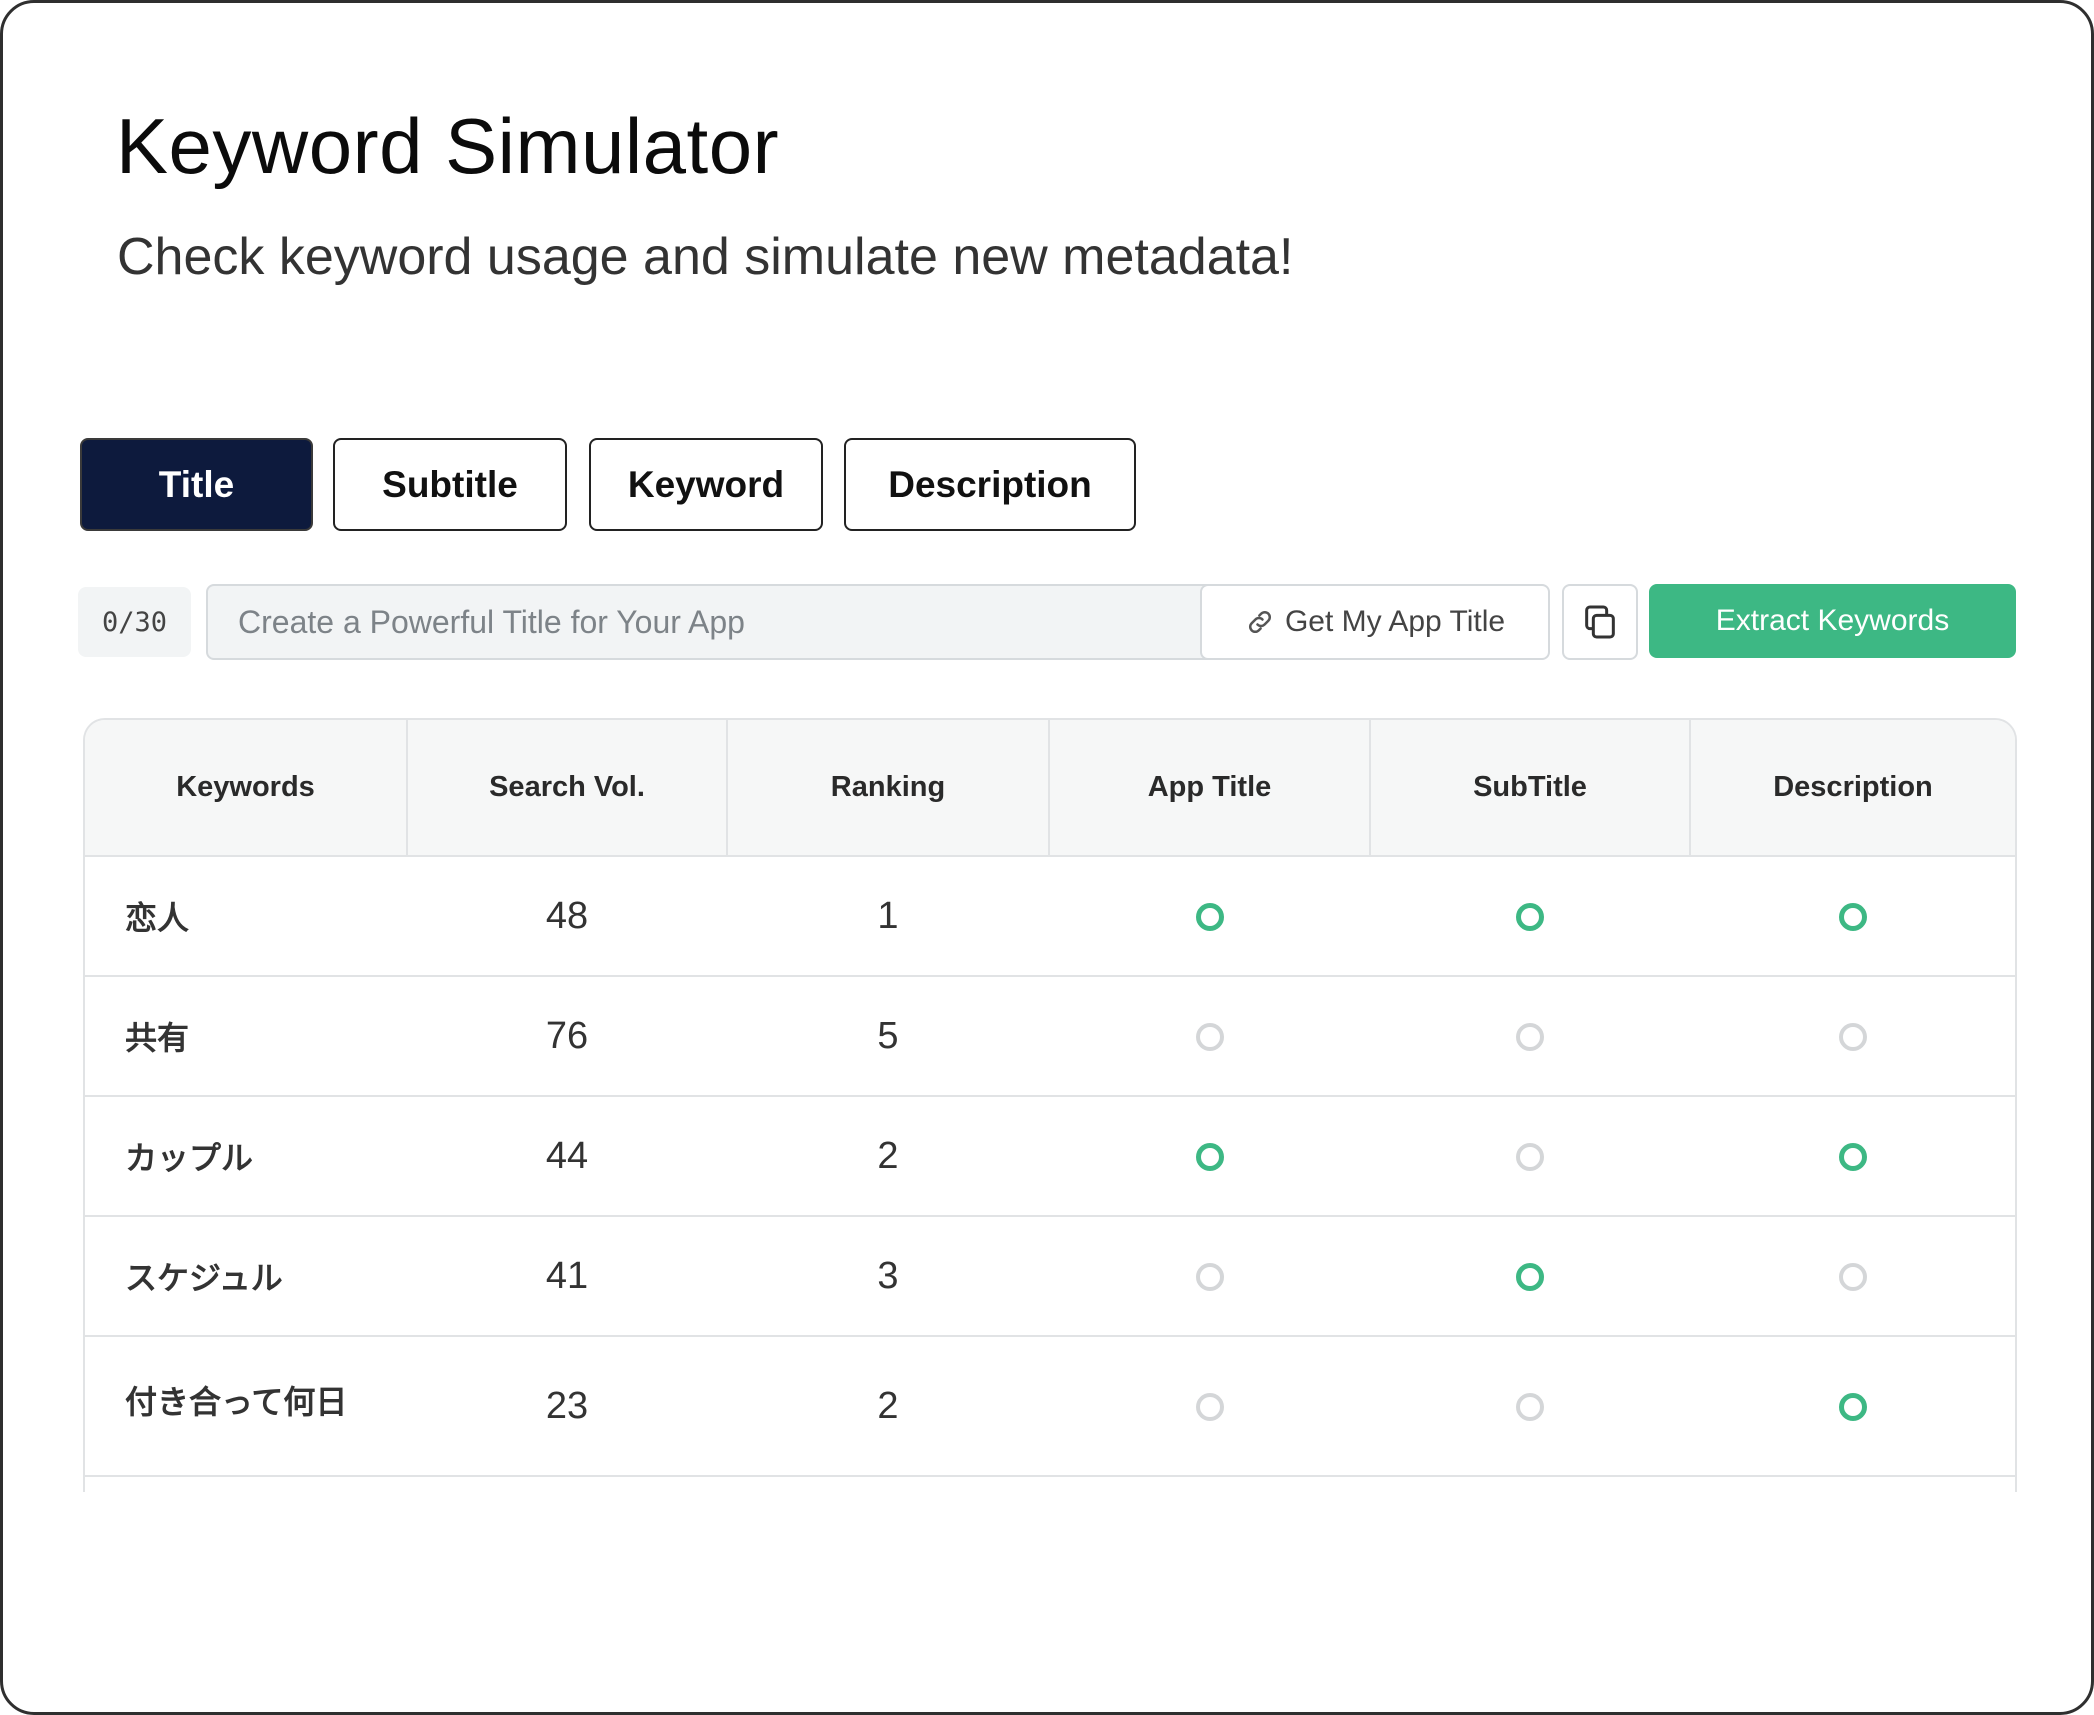 The image size is (2094, 1715). I want to click on table-row: スケジュル 41 3, so click(1050, 1276).